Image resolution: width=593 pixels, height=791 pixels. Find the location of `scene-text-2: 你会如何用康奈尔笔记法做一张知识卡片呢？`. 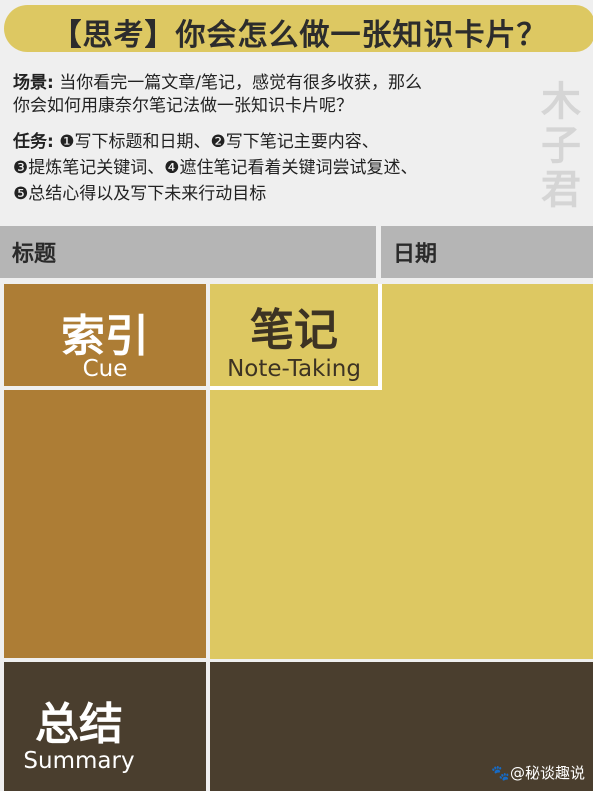

scene-text-2: 你会如何用康奈尔笔记法做一张知识卡片呢？ is located at coordinates (183, 106).